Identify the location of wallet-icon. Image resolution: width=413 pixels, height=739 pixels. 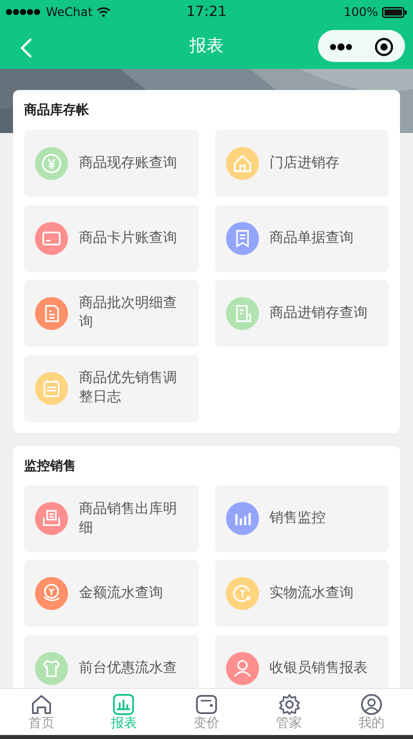
(206, 704).